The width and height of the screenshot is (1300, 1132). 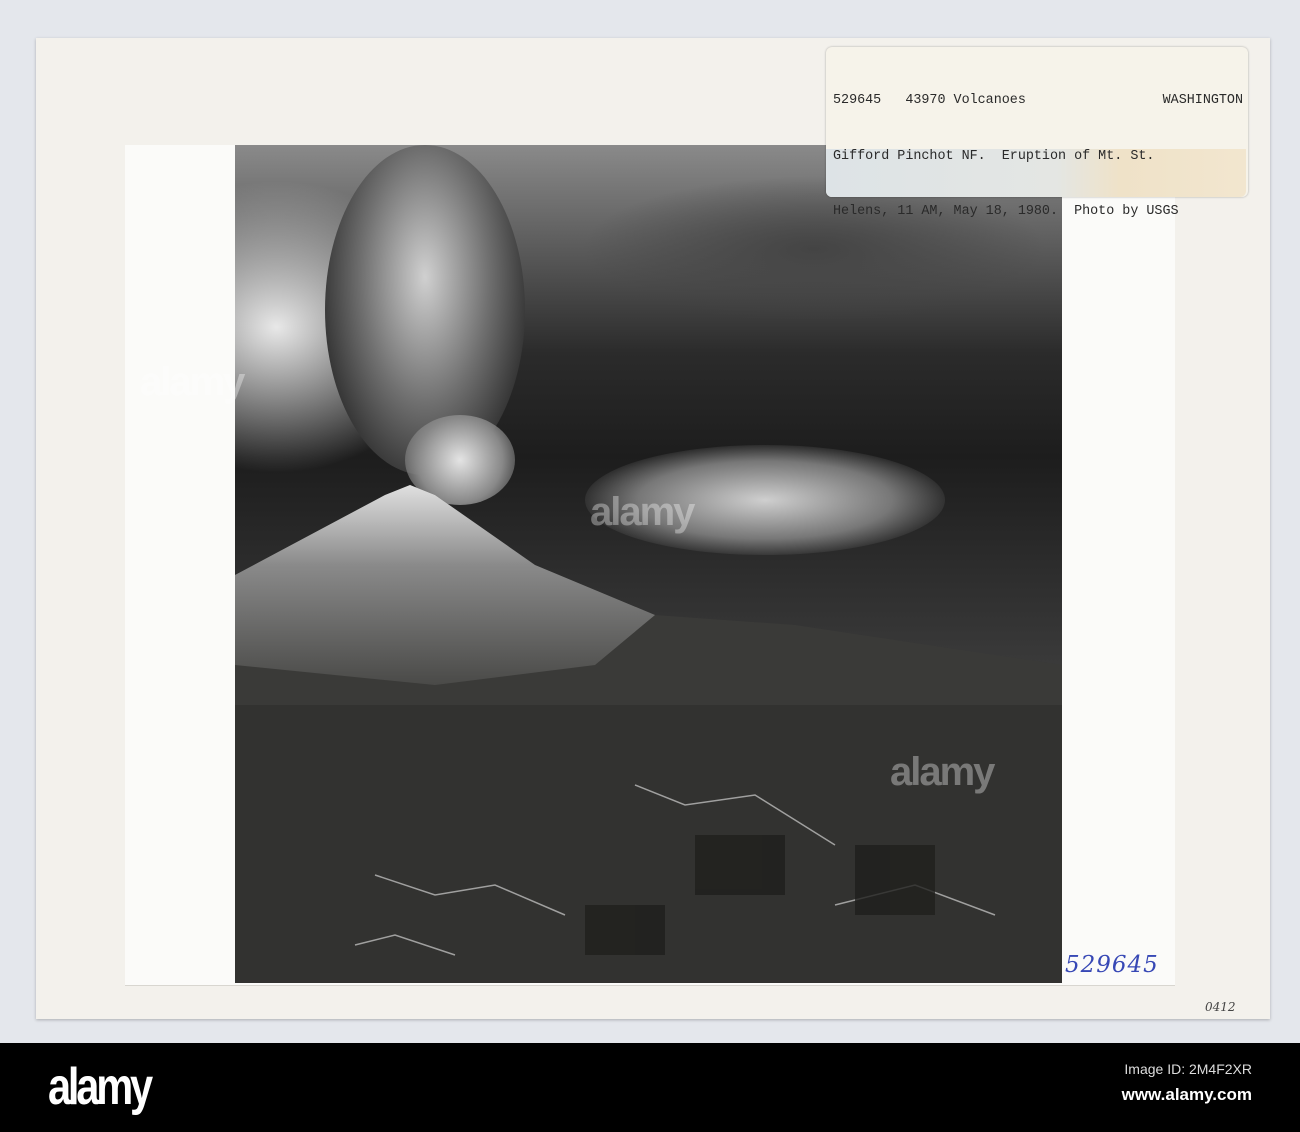 What do you see at coordinates (650, 1087) in the screenshot?
I see `watermark-bar: alamy Image ID: 2M4F2XR www.alamy.com` at bounding box center [650, 1087].